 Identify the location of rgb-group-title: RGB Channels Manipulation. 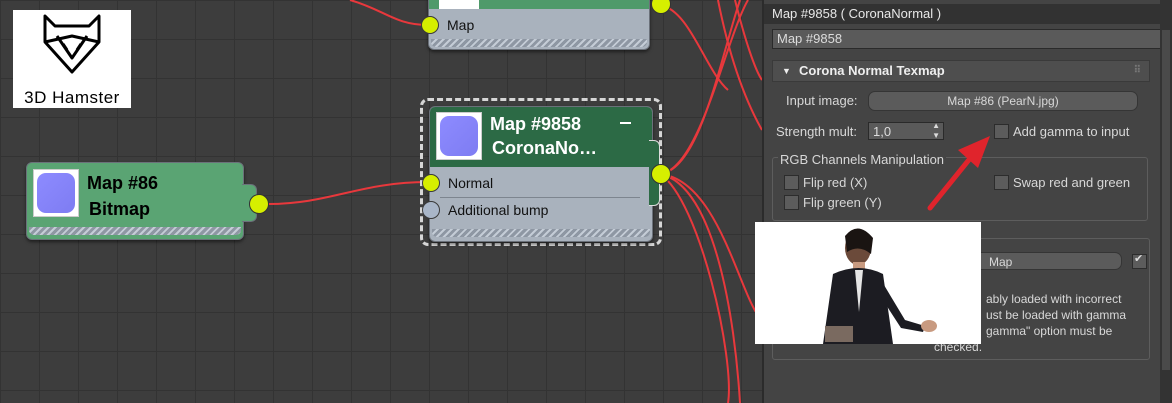
(862, 159).